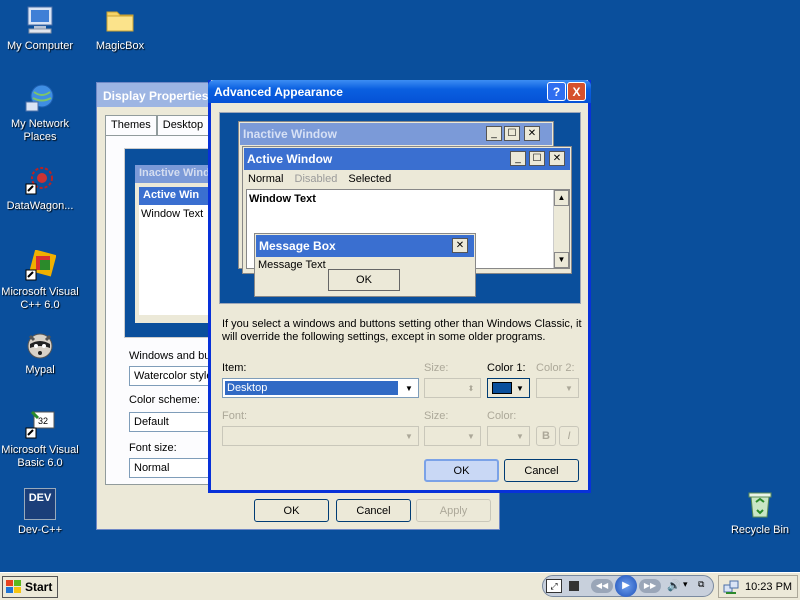 The height and width of the screenshot is (600, 800). I want to click on close-icon: X, so click(576, 91).